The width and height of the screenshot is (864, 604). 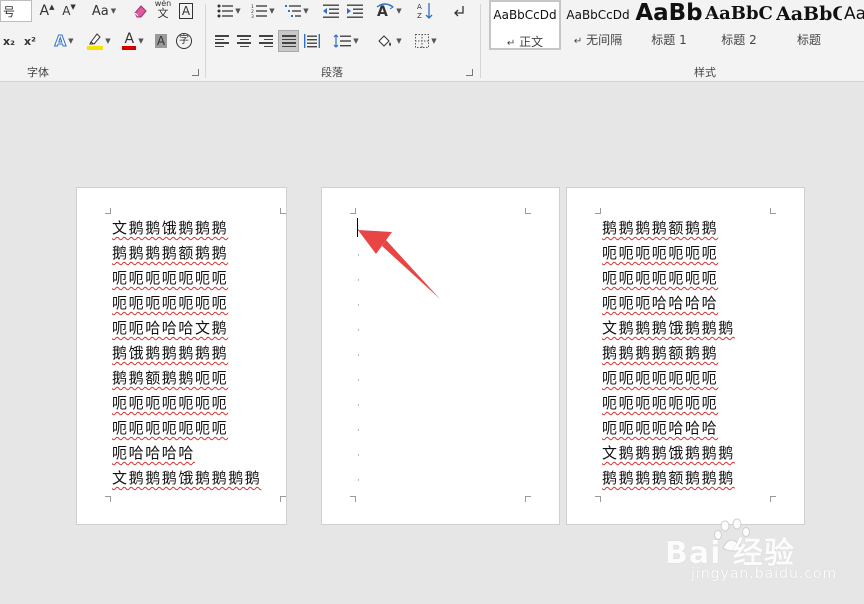 I want to click on show-formatting-marks-button, so click(x=459, y=11).